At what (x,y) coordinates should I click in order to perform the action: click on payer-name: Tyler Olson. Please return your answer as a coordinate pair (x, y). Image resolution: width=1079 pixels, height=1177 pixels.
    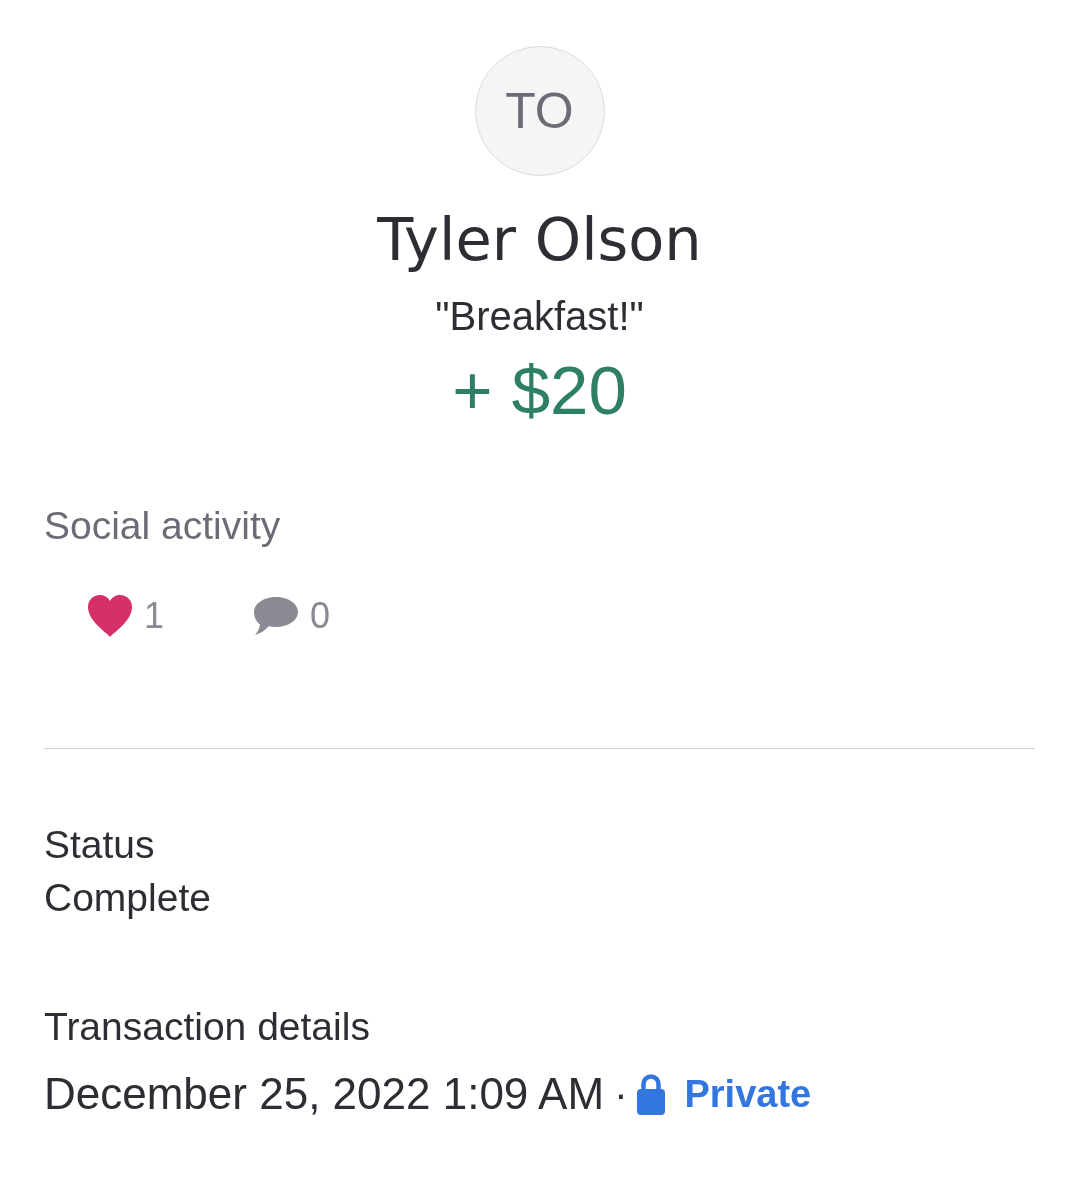
    Looking at the image, I should click on (539, 240).